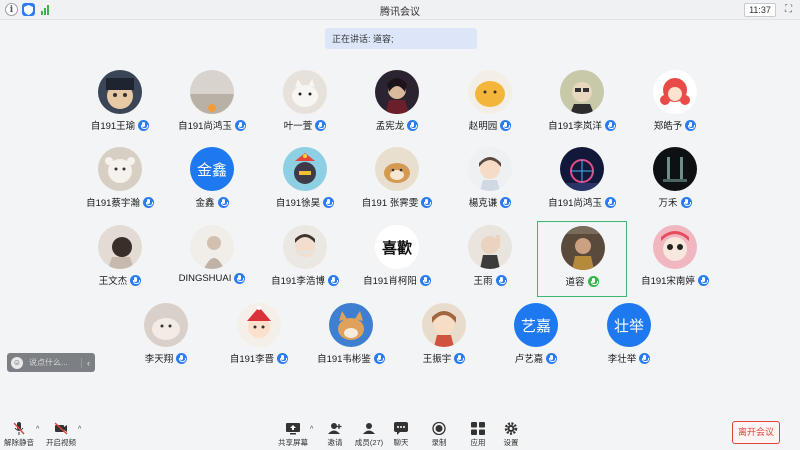  Describe the element at coordinates (483, 203) in the screenshot. I see `participant-name: 楊克谦` at that location.